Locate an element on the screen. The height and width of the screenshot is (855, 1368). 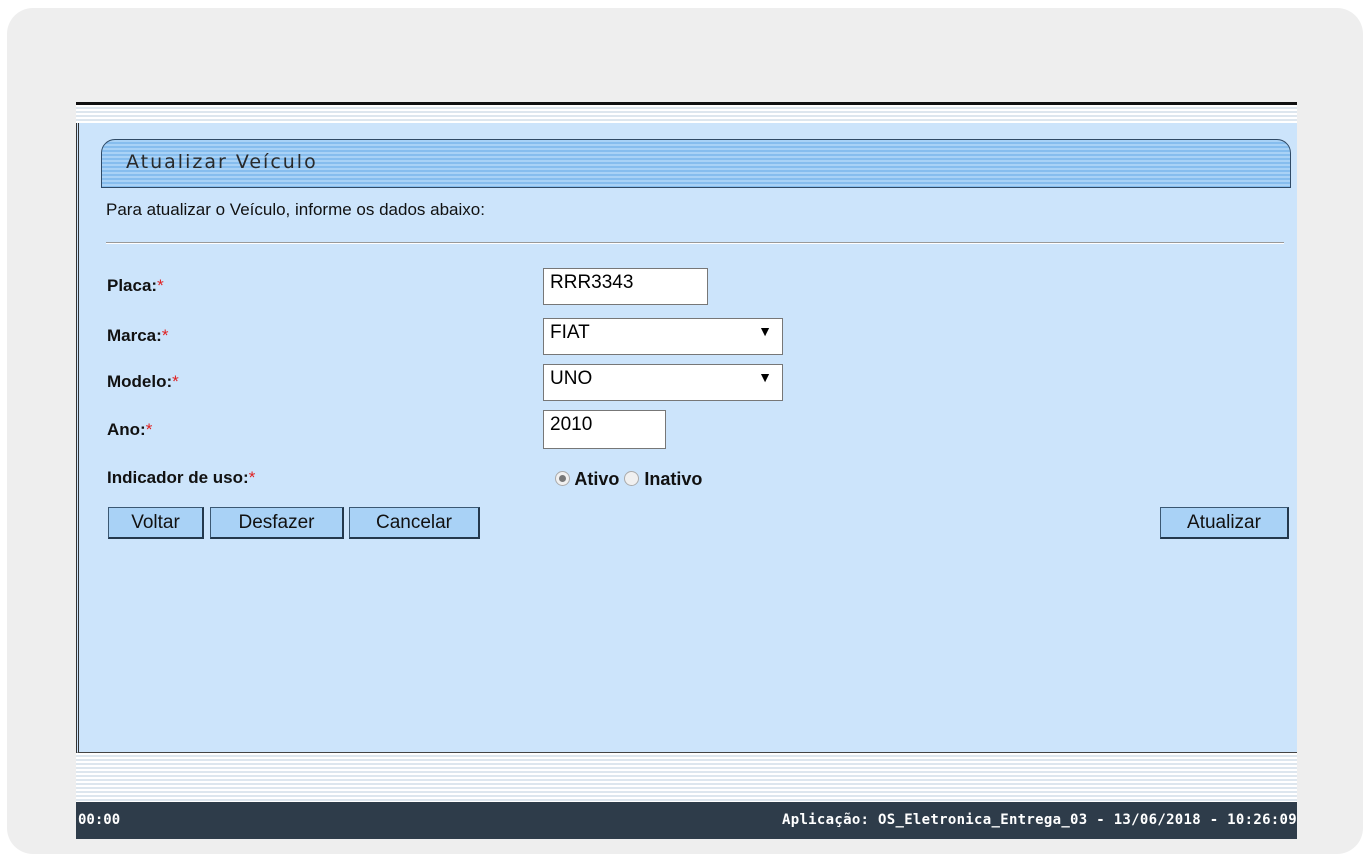
top-stripes is located at coordinates (686, 114).